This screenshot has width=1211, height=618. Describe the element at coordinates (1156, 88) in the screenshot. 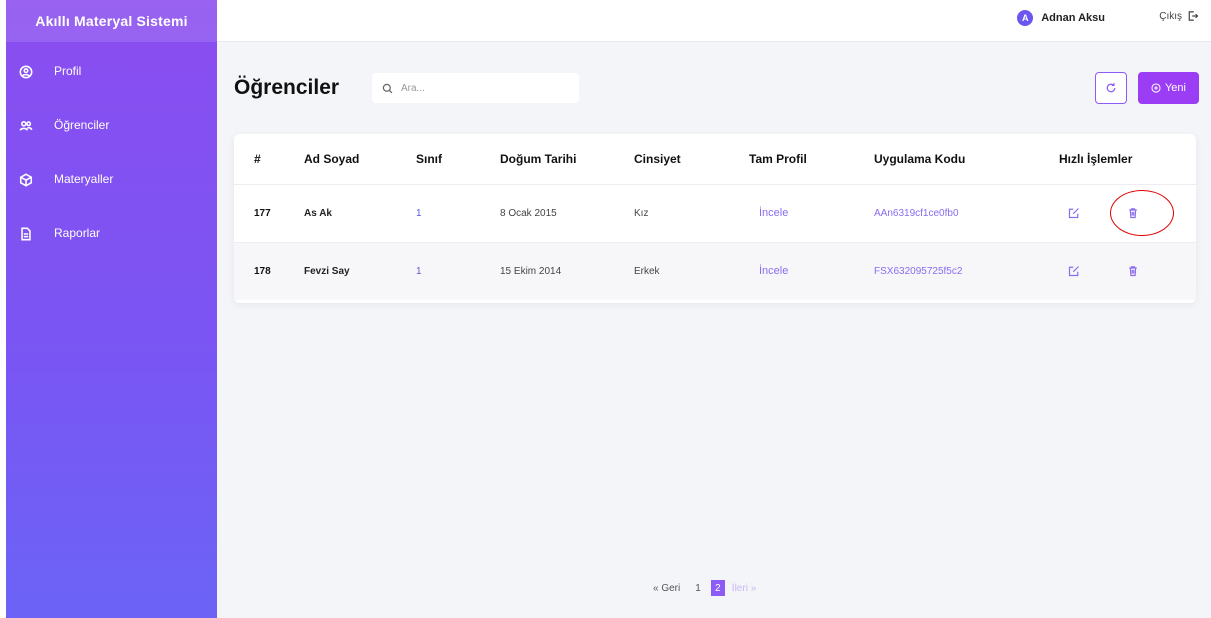

I see `plus-circle-icon` at that location.